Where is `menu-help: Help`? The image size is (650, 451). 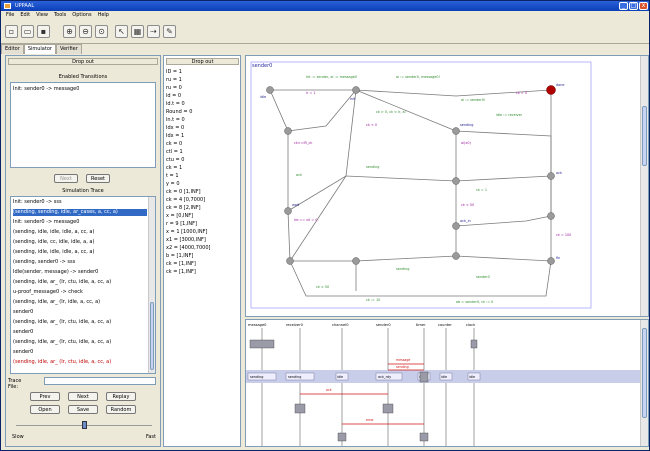
menu-help: Help is located at coordinates (103, 15).